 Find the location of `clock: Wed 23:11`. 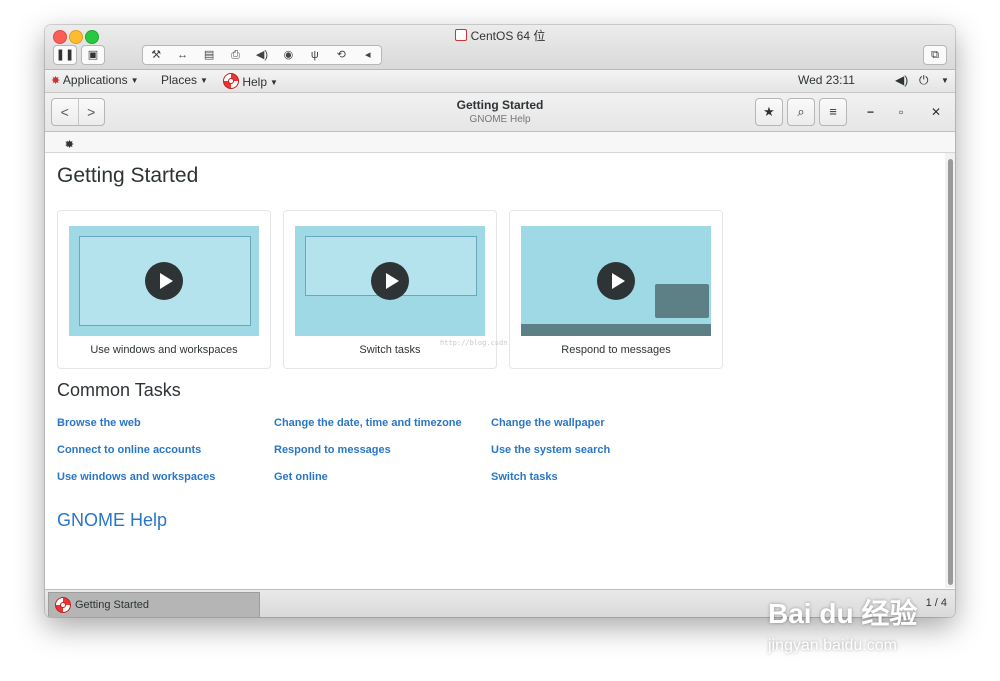

clock: Wed 23:11 is located at coordinates (826, 80).